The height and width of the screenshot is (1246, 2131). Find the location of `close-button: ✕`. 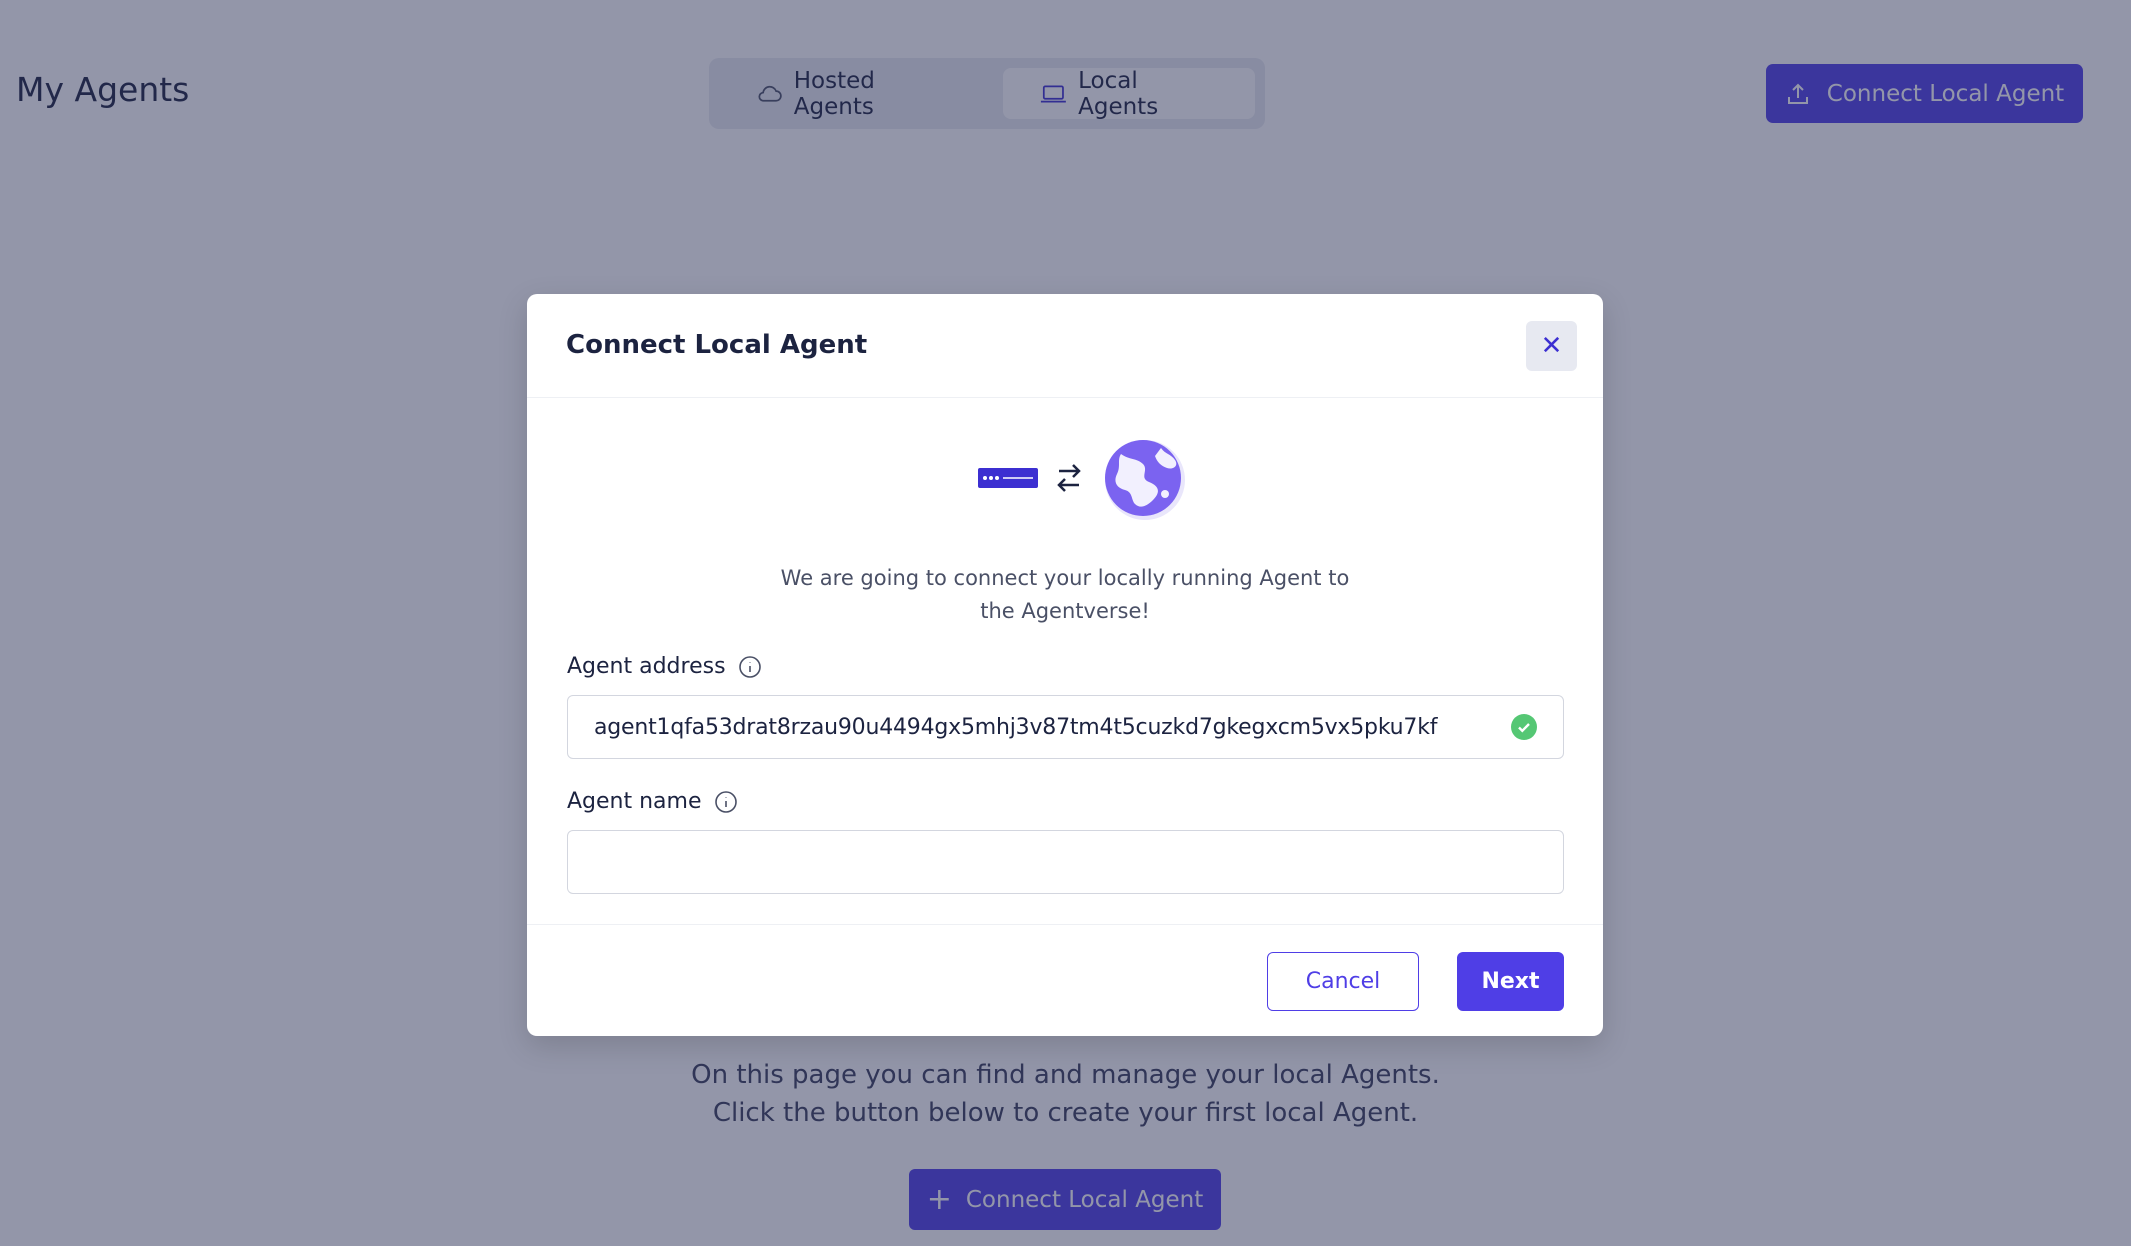

close-button: ✕ is located at coordinates (1551, 346).